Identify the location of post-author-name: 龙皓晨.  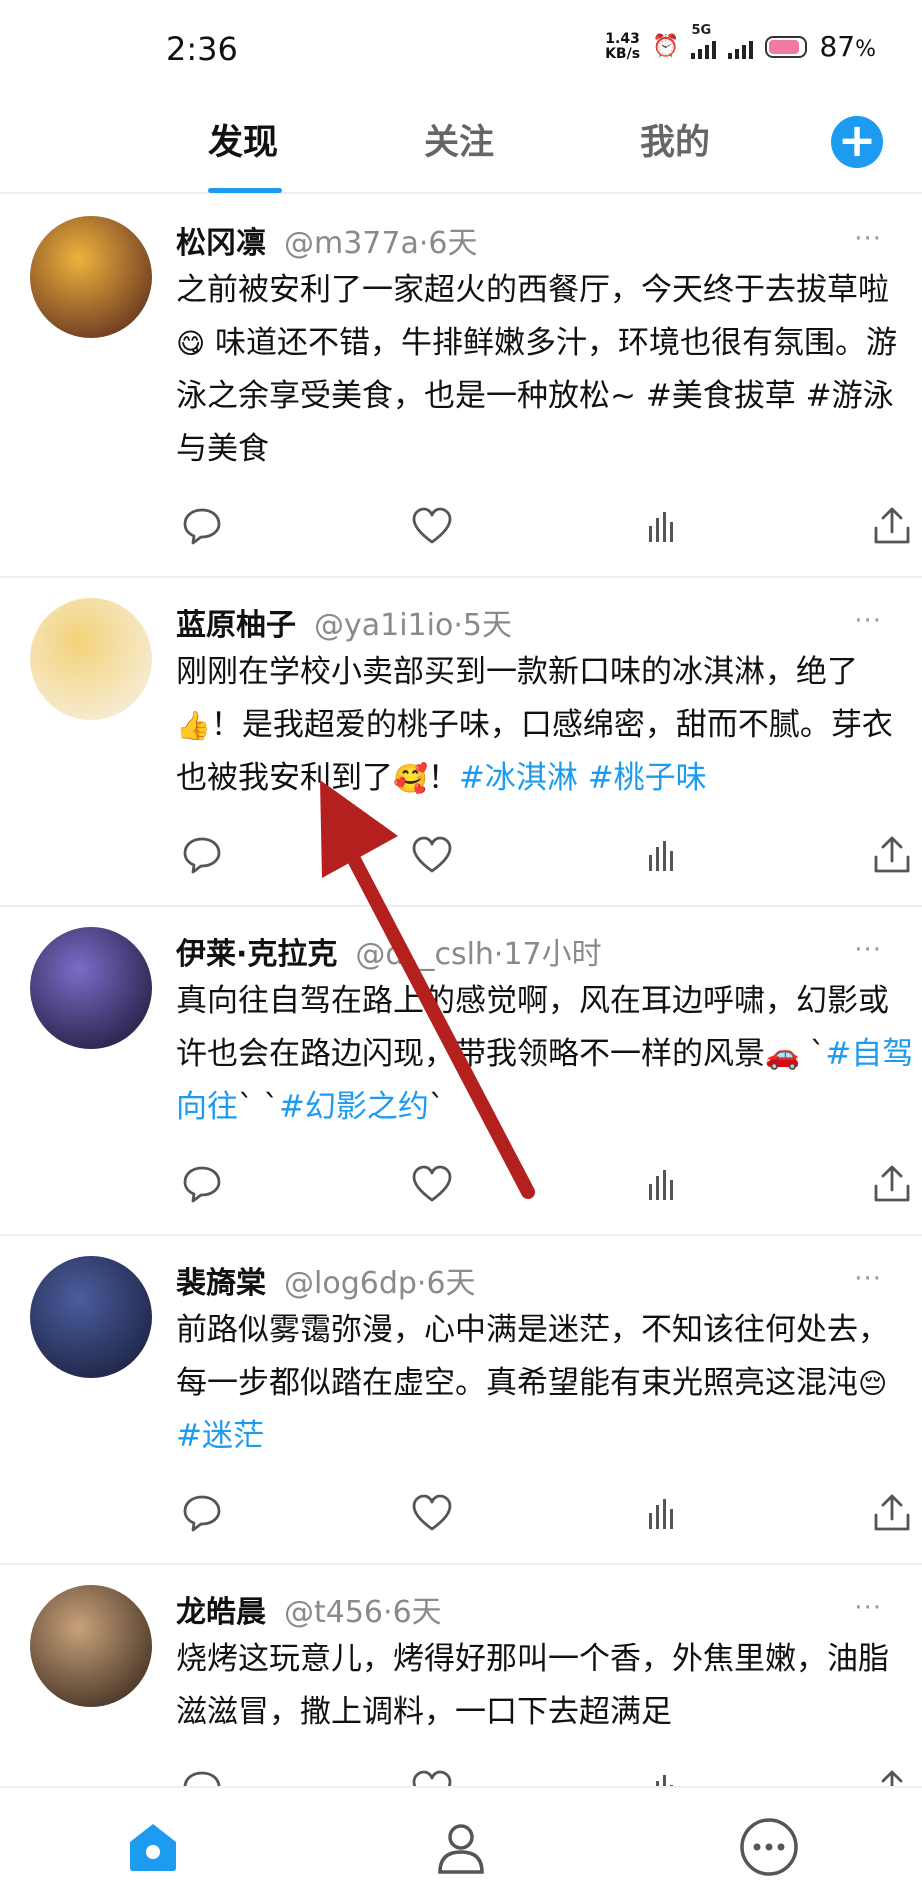
(221, 1609).